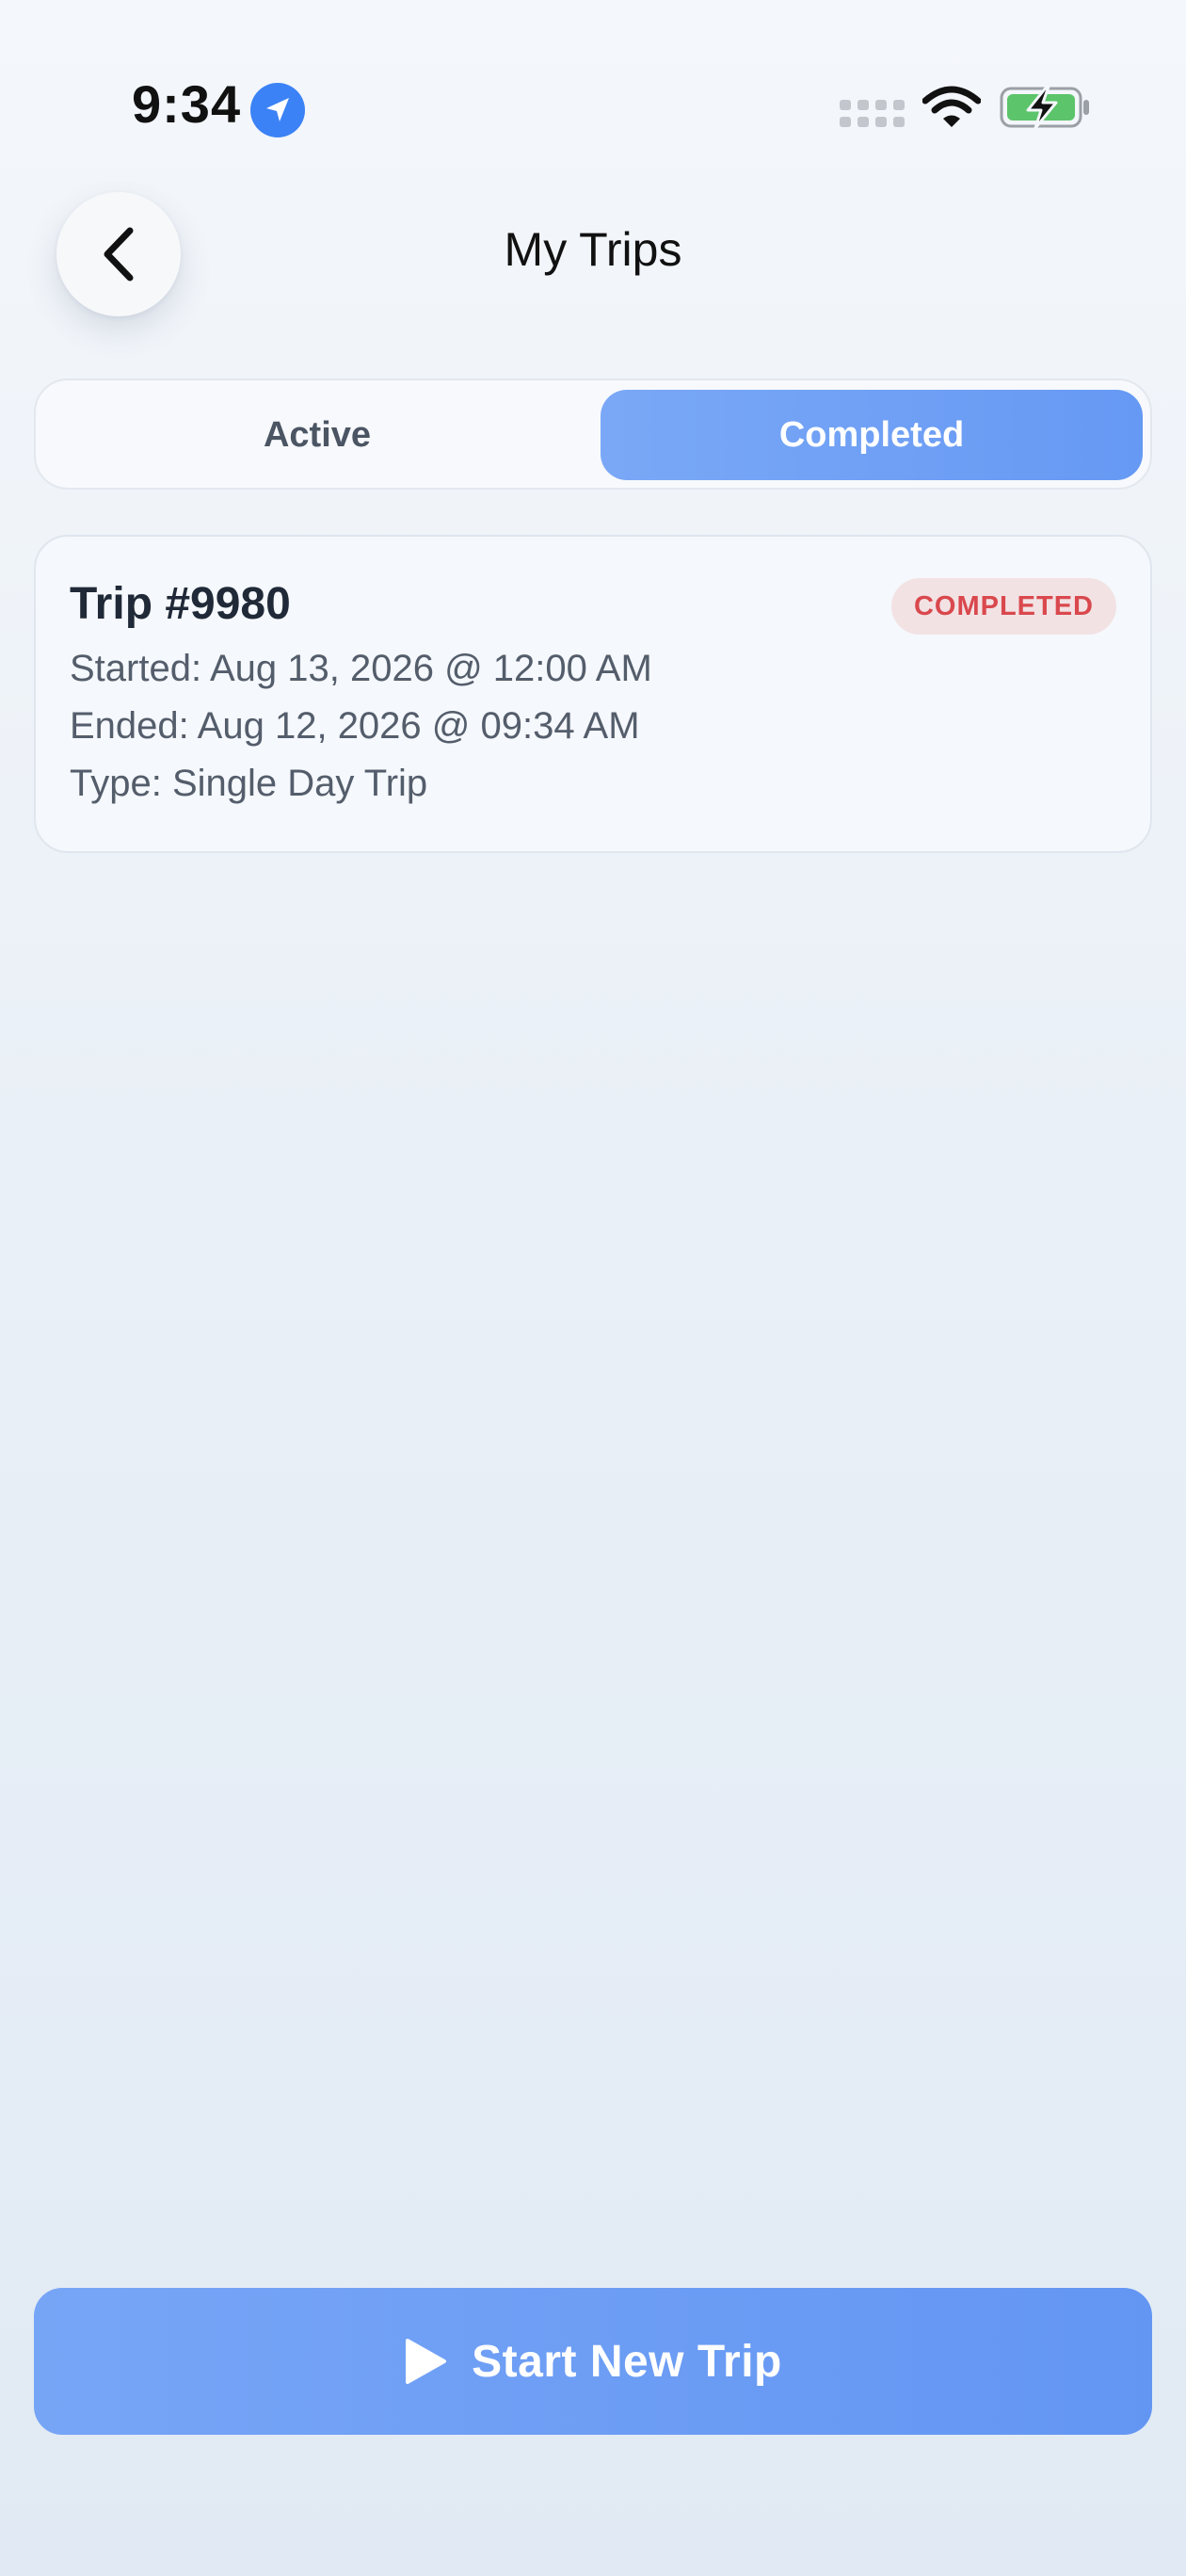  What do you see at coordinates (593, 103) in the screenshot?
I see `status-bar: 9:34` at bounding box center [593, 103].